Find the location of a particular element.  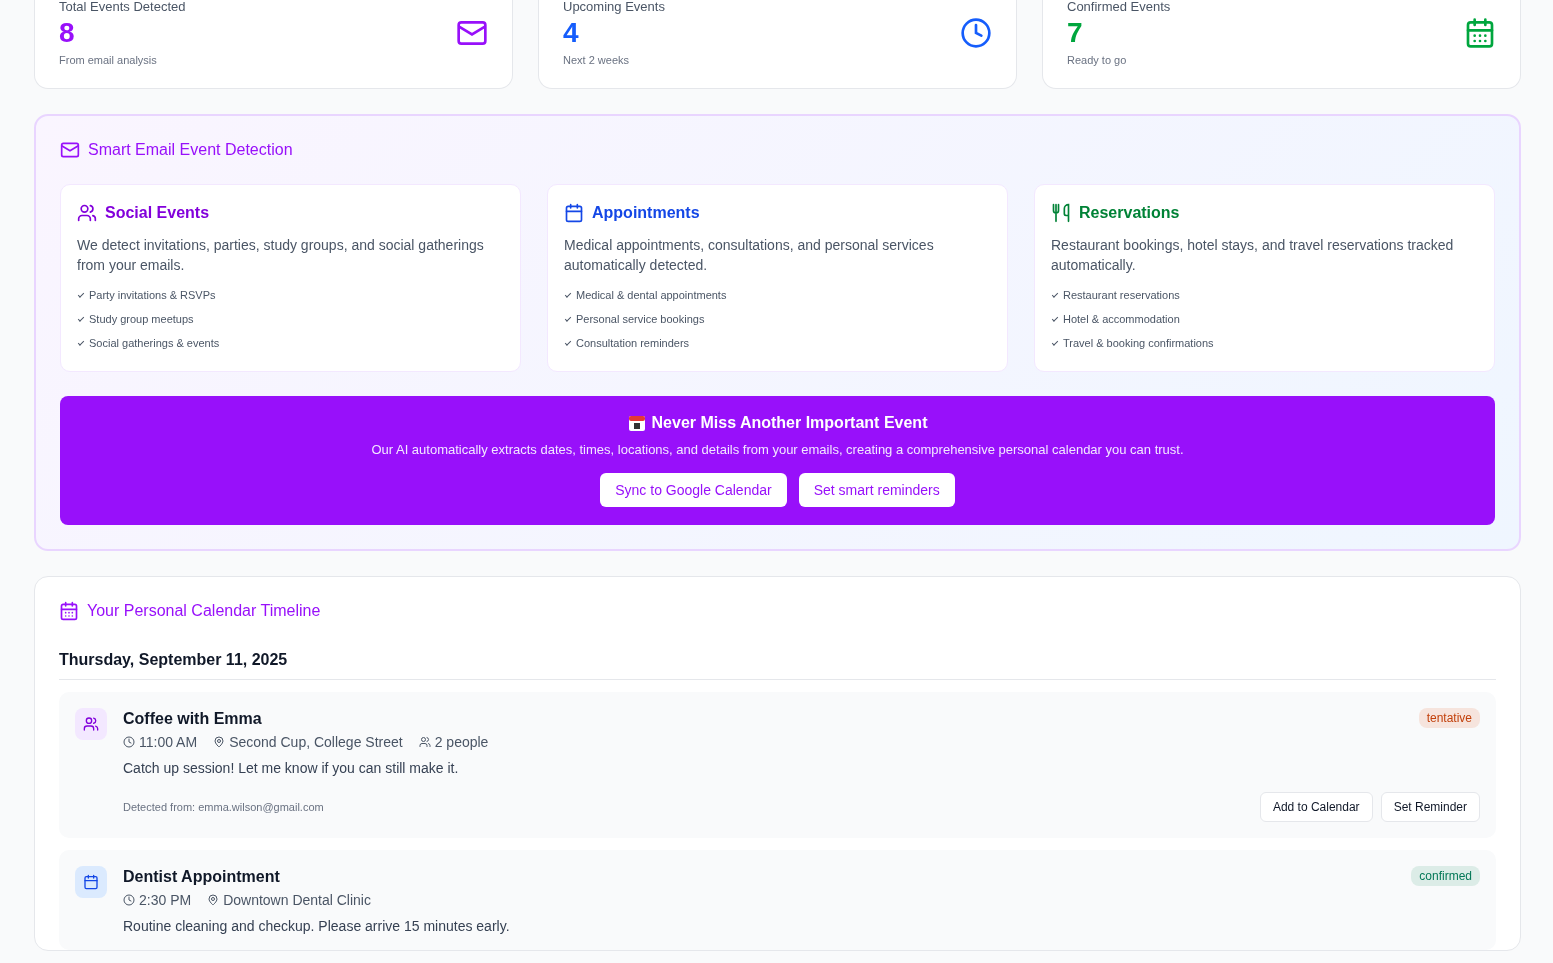

event-source: Detected from: emma.wilson@gmail.com is located at coordinates (223, 807).